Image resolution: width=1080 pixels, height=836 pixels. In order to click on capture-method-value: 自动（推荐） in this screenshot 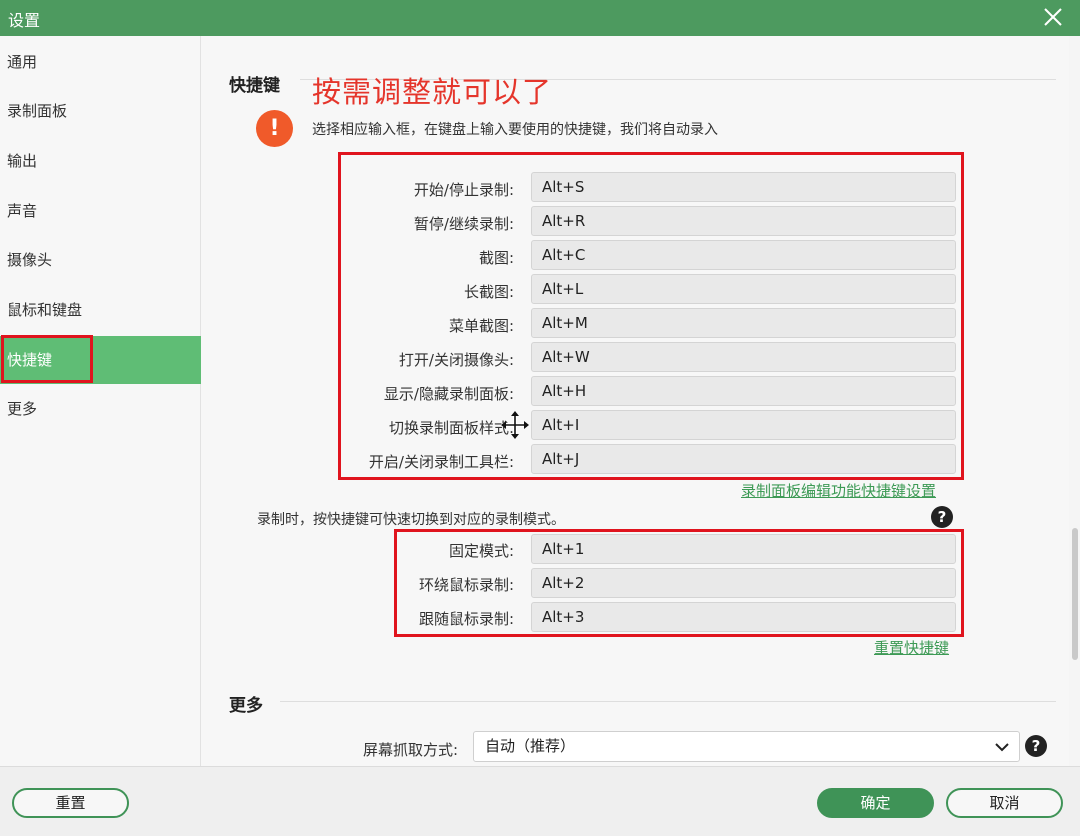, I will do `click(530, 746)`.